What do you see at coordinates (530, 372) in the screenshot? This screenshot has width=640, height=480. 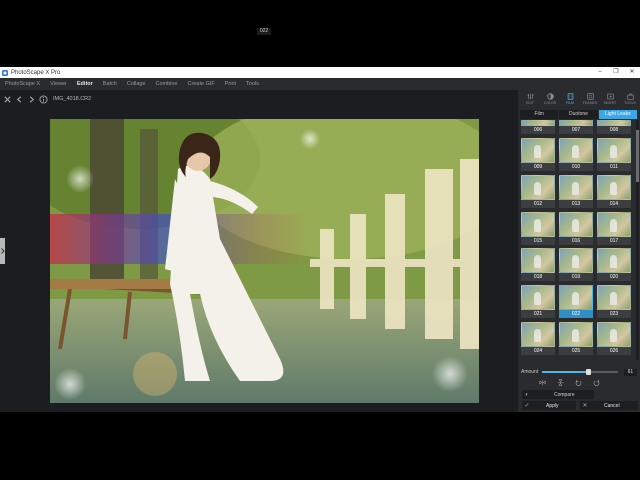 I see `amount-label: Amount` at bounding box center [530, 372].